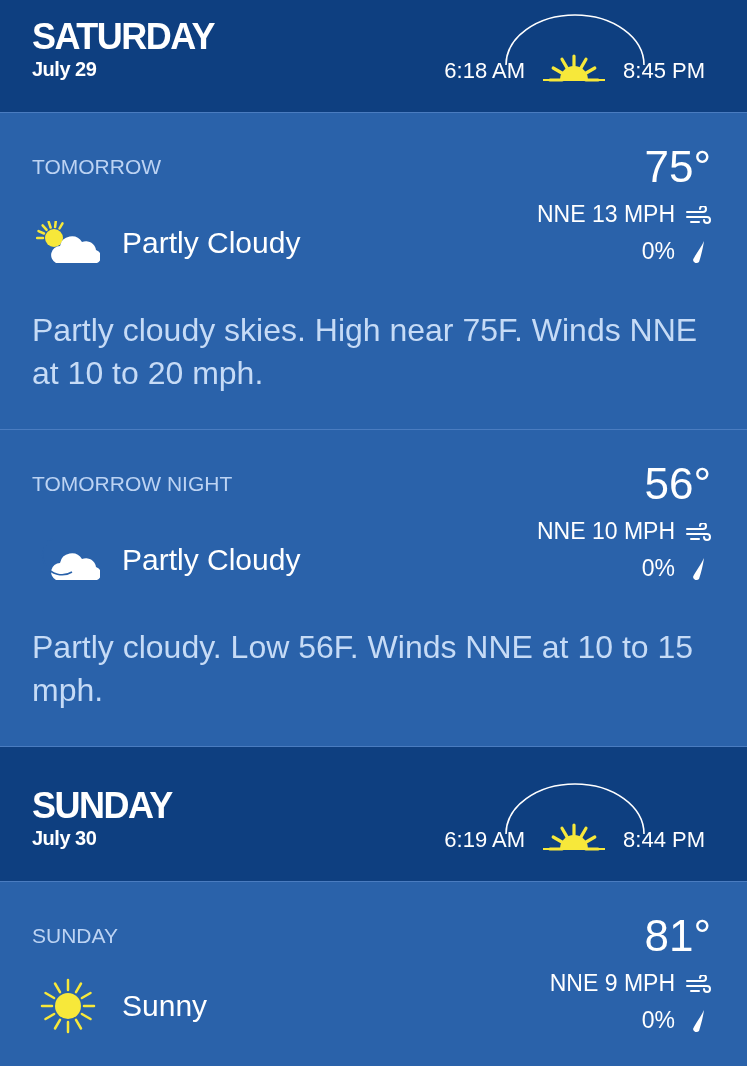  What do you see at coordinates (605, 214) in the screenshot?
I see `wind-text: NNE 13 MPH` at bounding box center [605, 214].